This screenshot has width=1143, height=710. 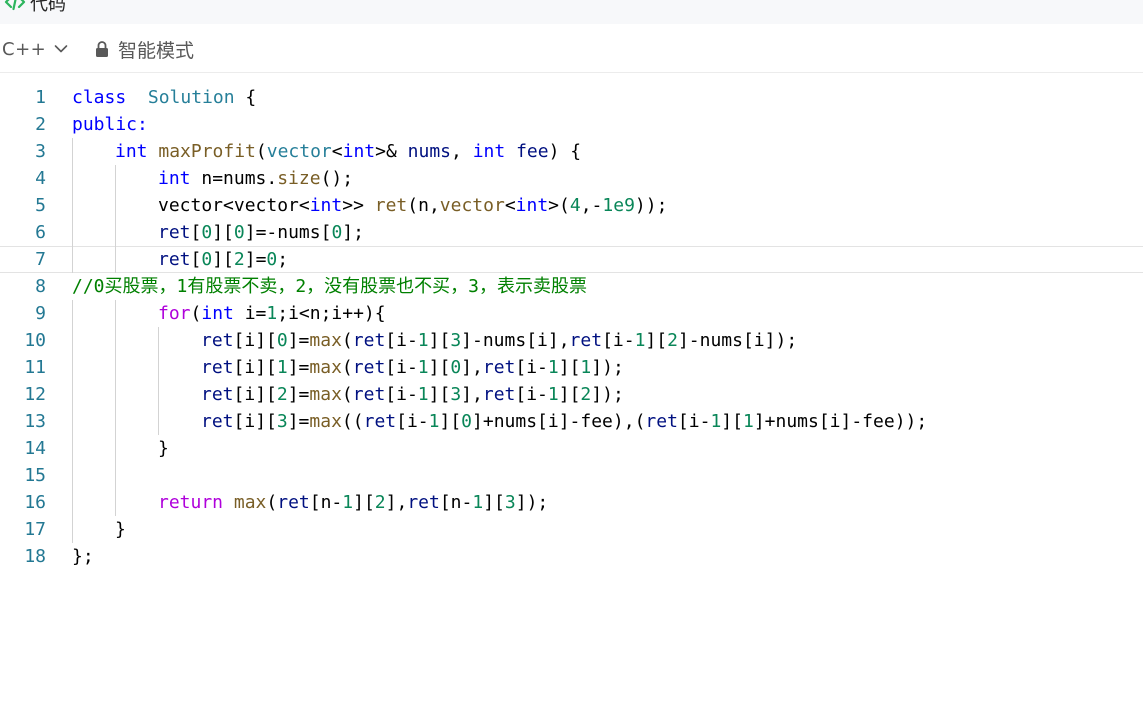 I want to click on language-label: C++, so click(x=24, y=49).